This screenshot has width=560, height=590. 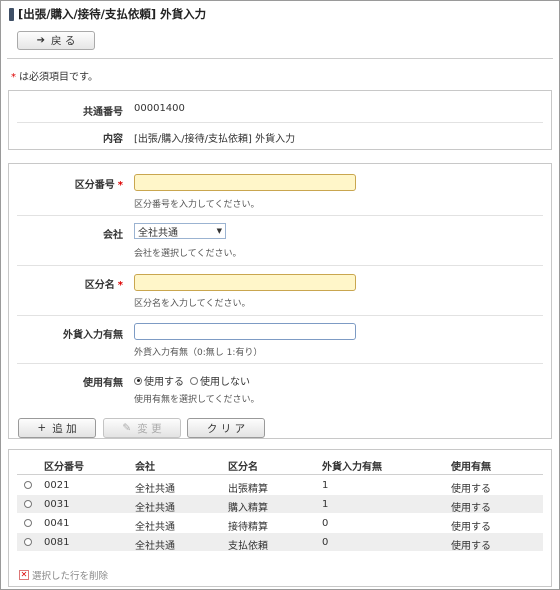 What do you see at coordinates (11, 14) in the screenshot?
I see `title-marker` at bounding box center [11, 14].